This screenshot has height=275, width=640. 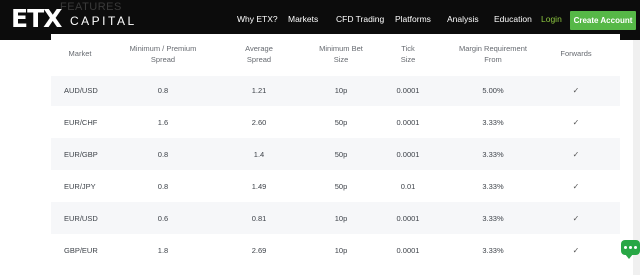 I want to click on table-row: EUR/JPY 0.8 1.49 50p 0.01 3.33% ✓, so click(x=335, y=186).